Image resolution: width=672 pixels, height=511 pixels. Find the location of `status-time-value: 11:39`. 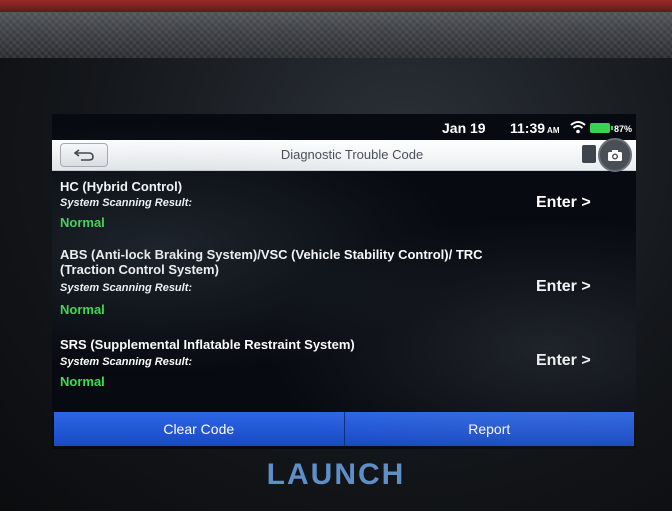

status-time-value: 11:39 is located at coordinates (528, 128).